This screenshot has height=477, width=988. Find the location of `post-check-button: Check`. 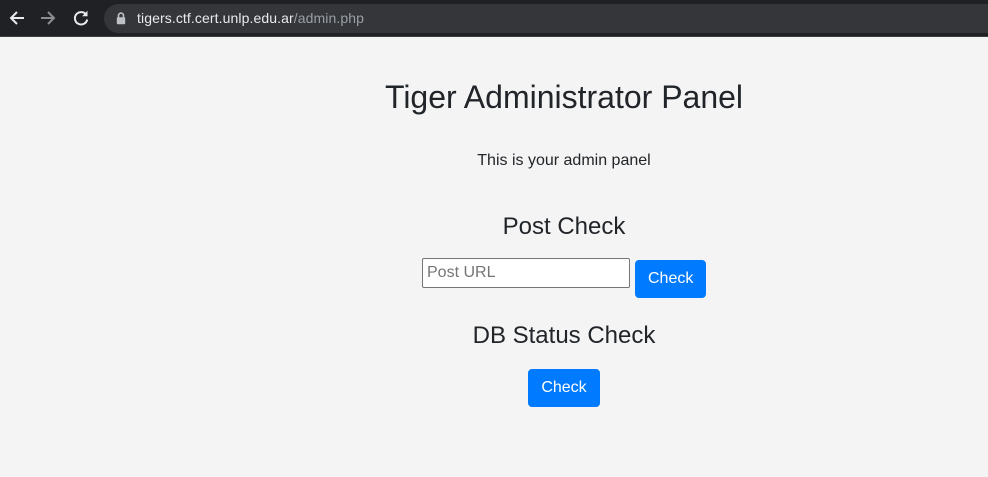

post-check-button: Check is located at coordinates (670, 279).